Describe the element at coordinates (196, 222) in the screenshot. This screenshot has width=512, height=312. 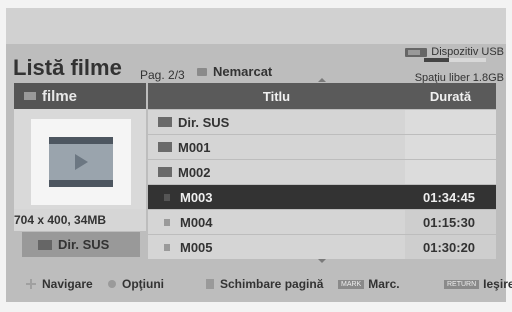
I see `row-title: M004` at that location.